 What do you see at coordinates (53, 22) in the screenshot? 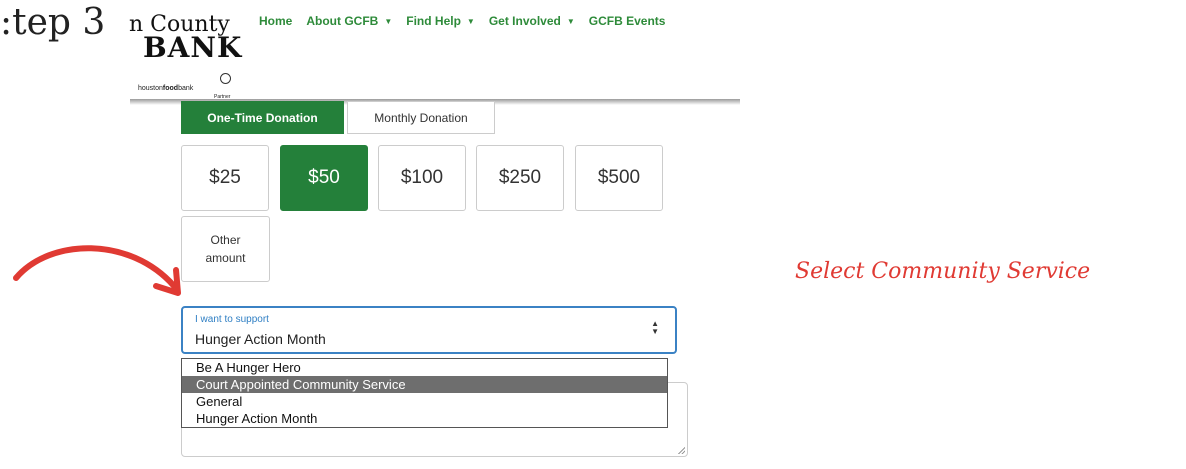
I see `step-label: tep 3:` at bounding box center [53, 22].